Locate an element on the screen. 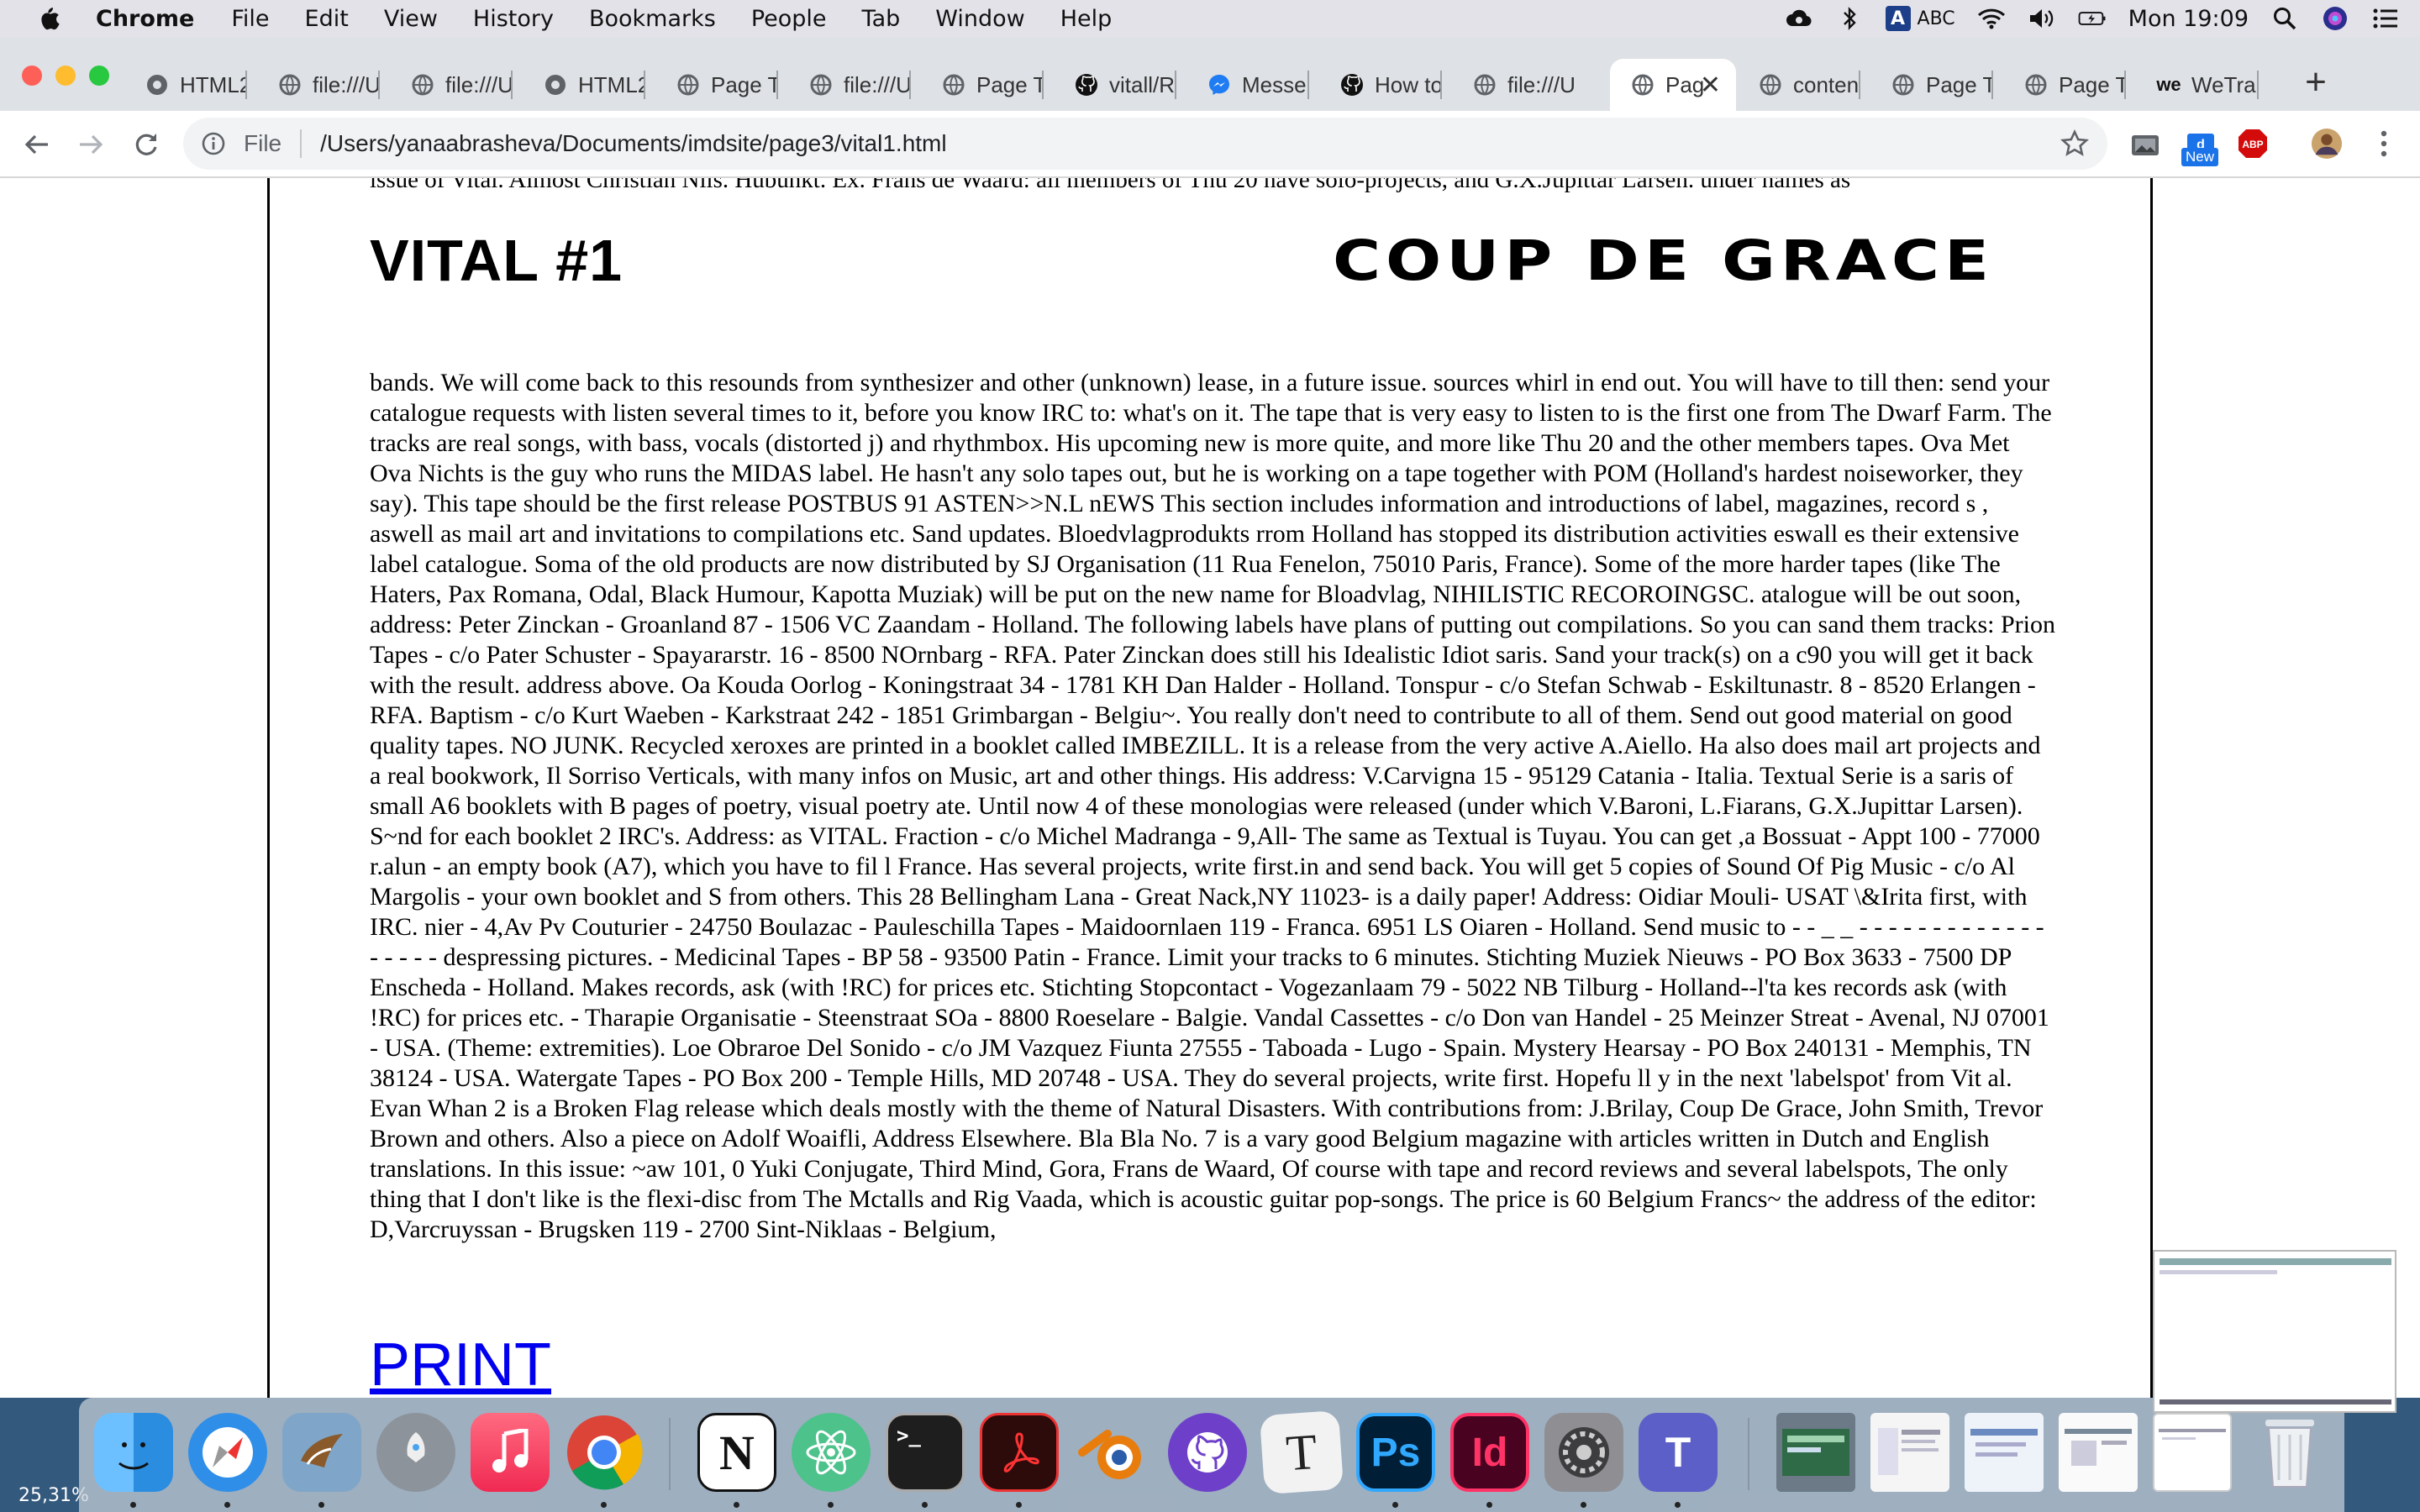  messenger-icon is located at coordinates (1219, 84).